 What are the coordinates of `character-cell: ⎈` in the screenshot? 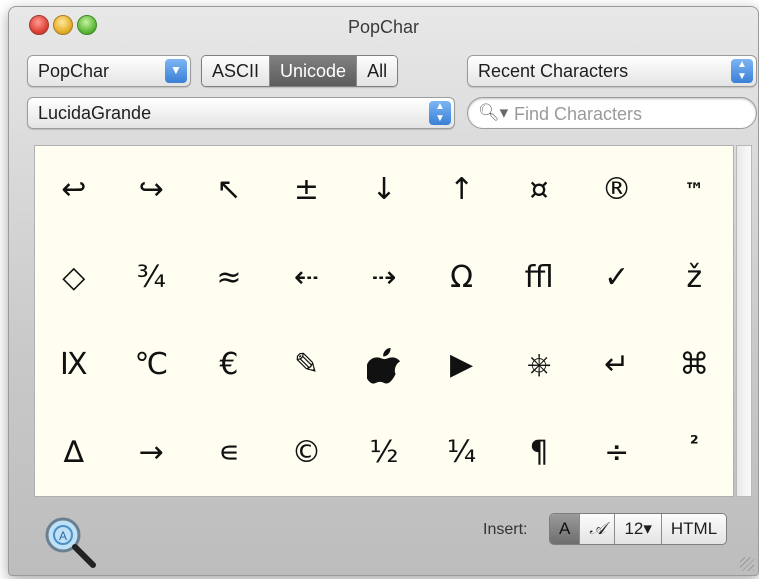 It's located at (539, 365).